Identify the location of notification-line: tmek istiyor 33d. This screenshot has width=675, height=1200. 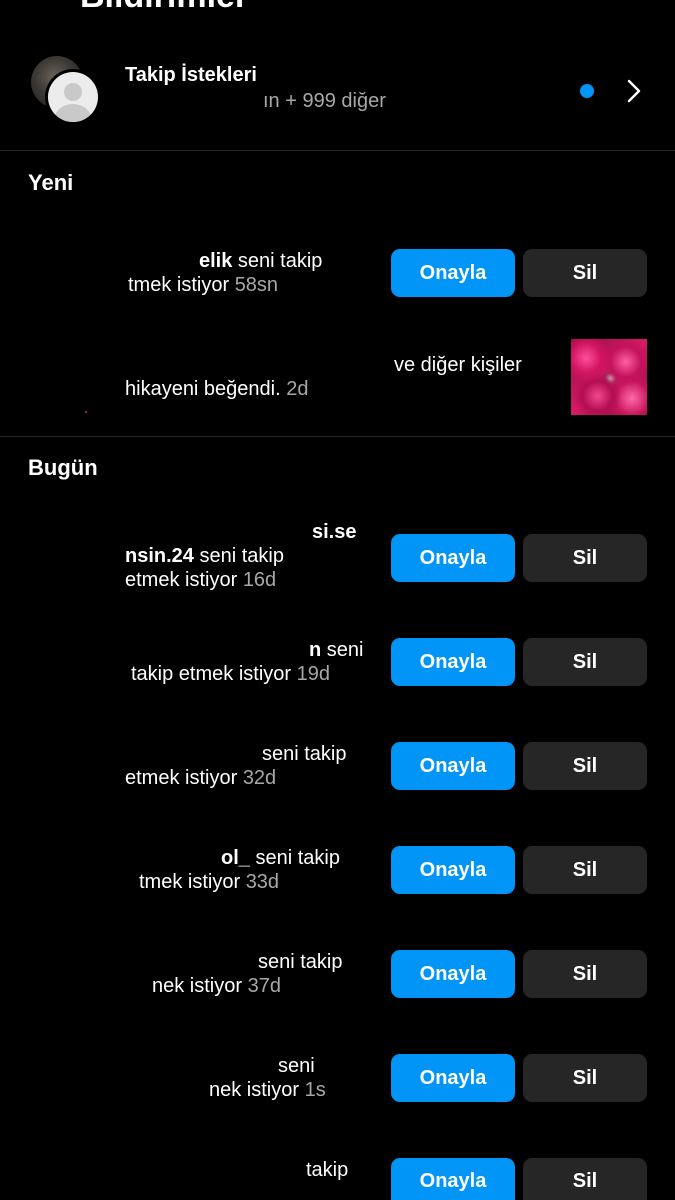
(209, 882).